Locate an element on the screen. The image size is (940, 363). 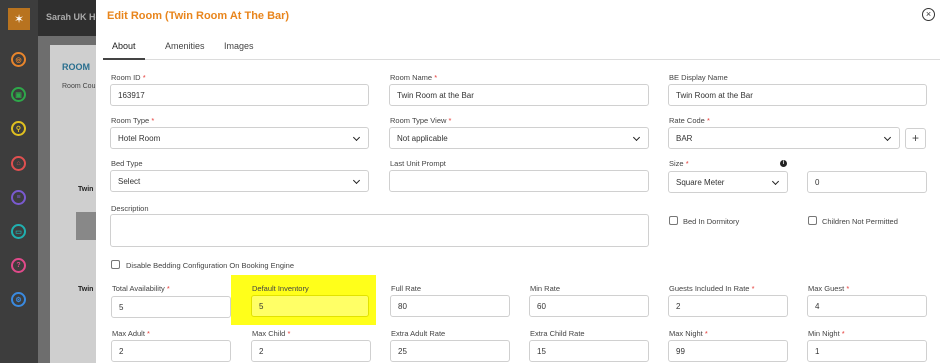
room-type-label: Room Type * is located at coordinates (133, 120).